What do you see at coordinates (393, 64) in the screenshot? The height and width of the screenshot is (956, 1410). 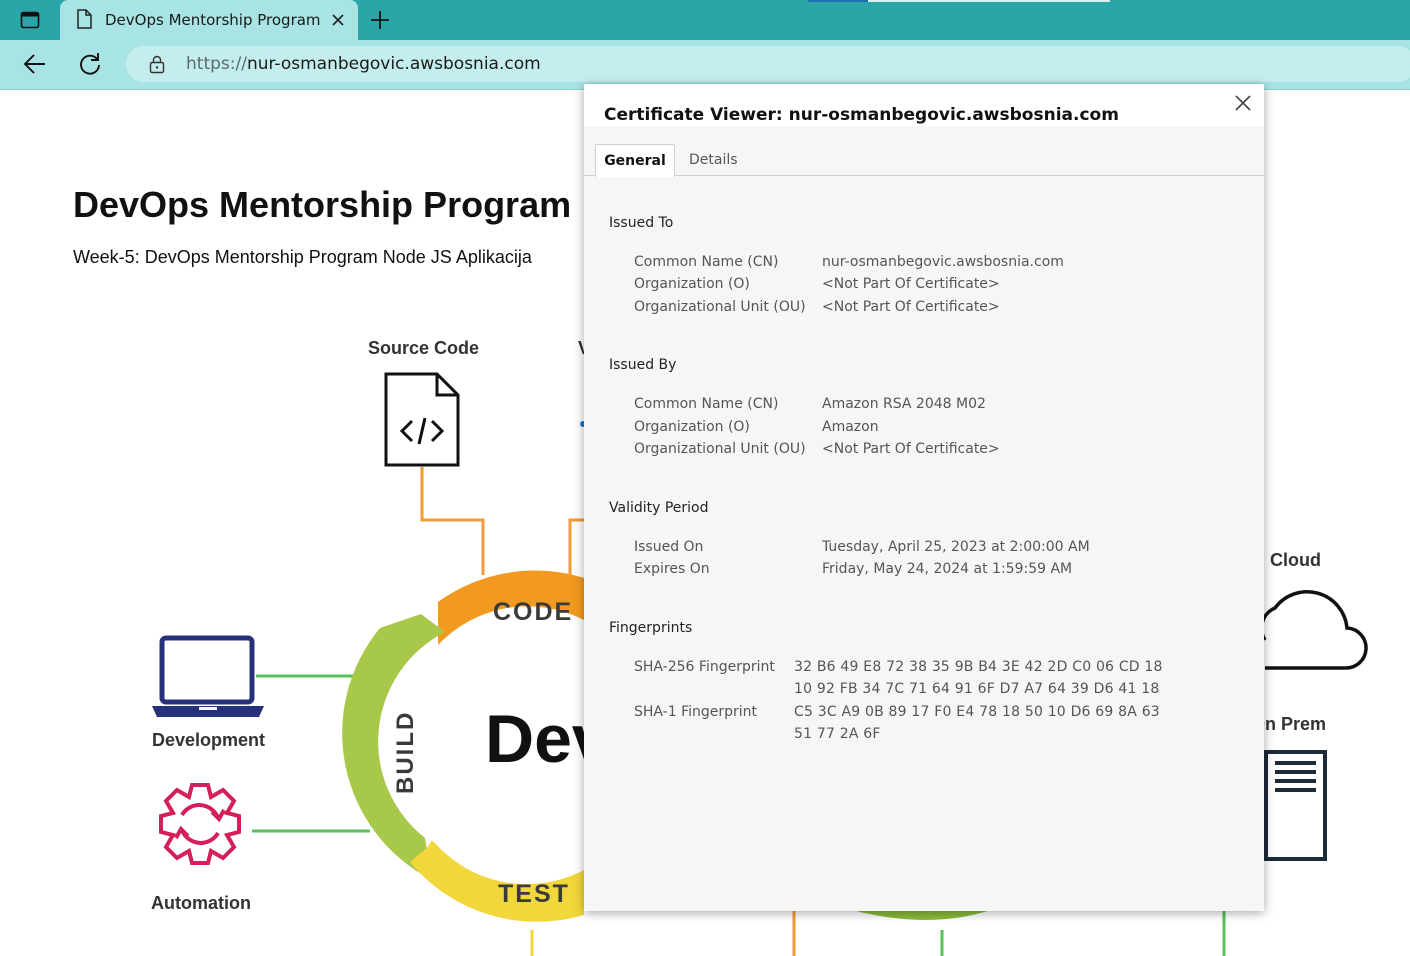 I see `url-host: nur-osmanbegovic.awsbosnia.com` at bounding box center [393, 64].